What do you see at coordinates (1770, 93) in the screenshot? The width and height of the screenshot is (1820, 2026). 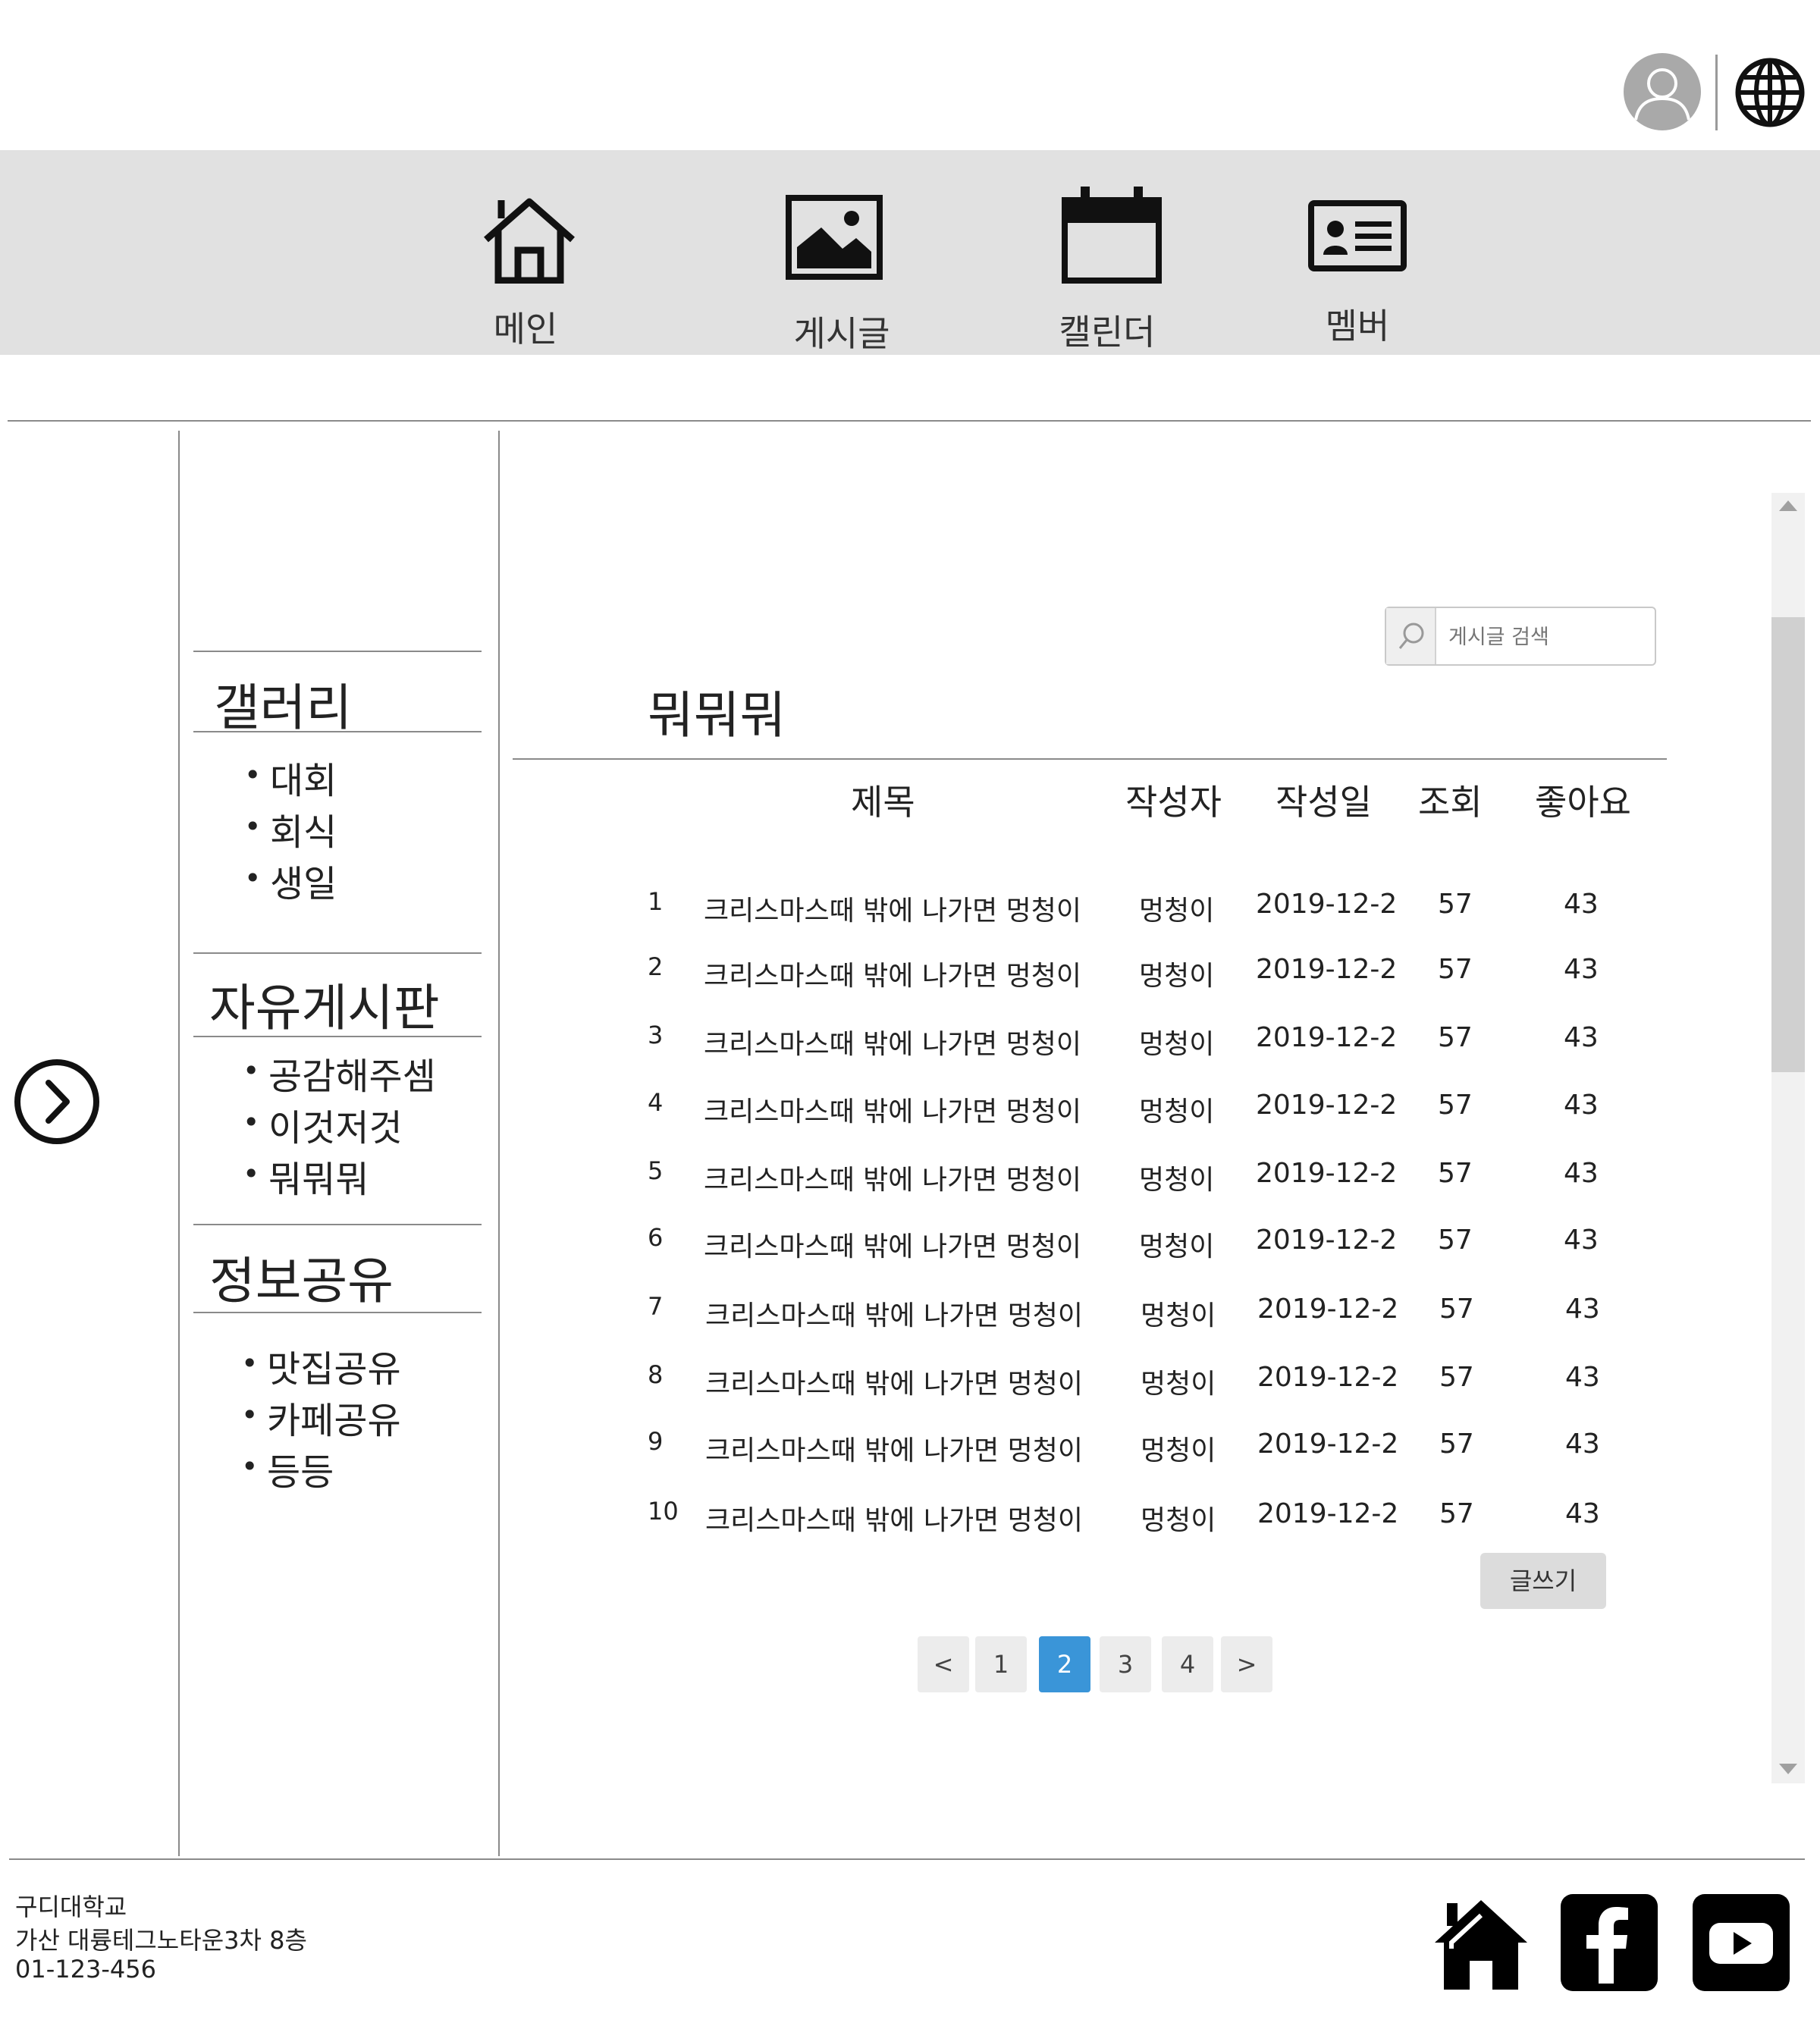 I see `globe-icon` at bounding box center [1770, 93].